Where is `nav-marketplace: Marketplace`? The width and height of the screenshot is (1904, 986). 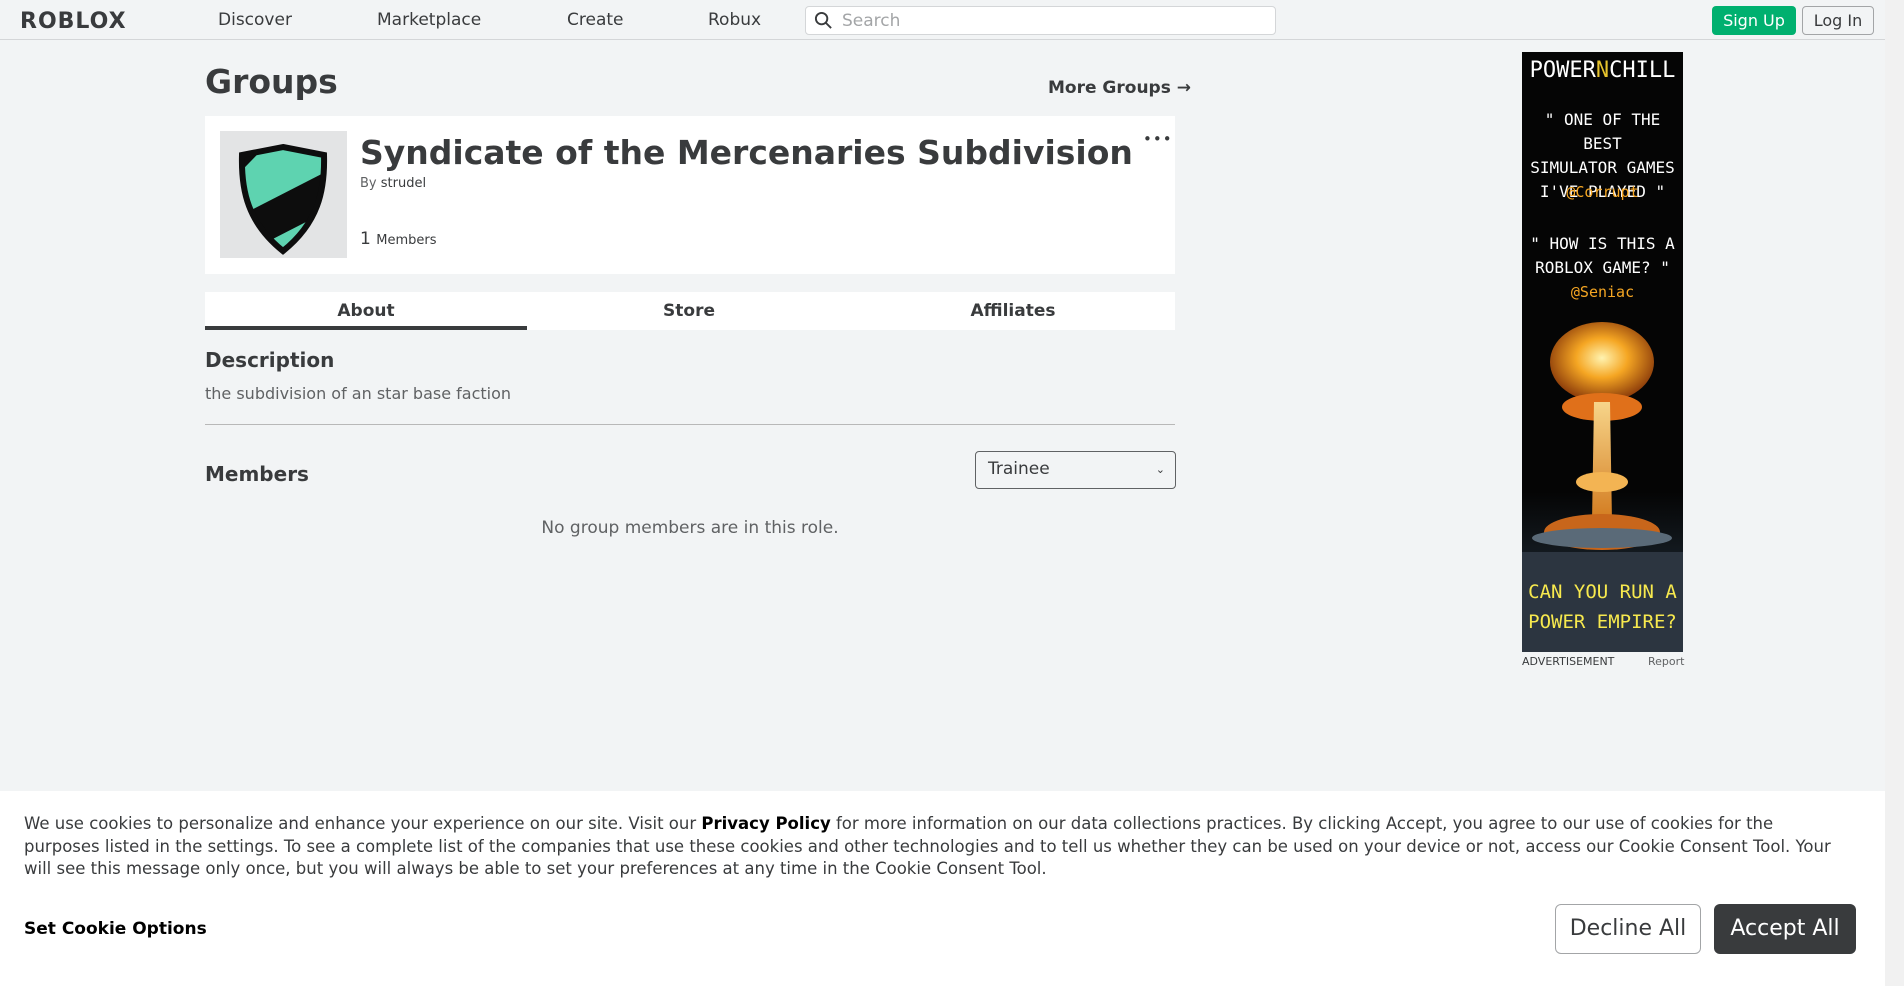 nav-marketplace: Marketplace is located at coordinates (429, 20).